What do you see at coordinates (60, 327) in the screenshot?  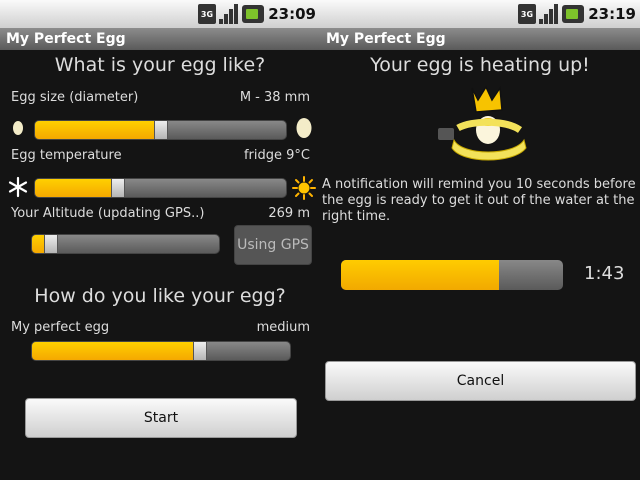 I see `perfect-egg-label: My perfect egg` at bounding box center [60, 327].